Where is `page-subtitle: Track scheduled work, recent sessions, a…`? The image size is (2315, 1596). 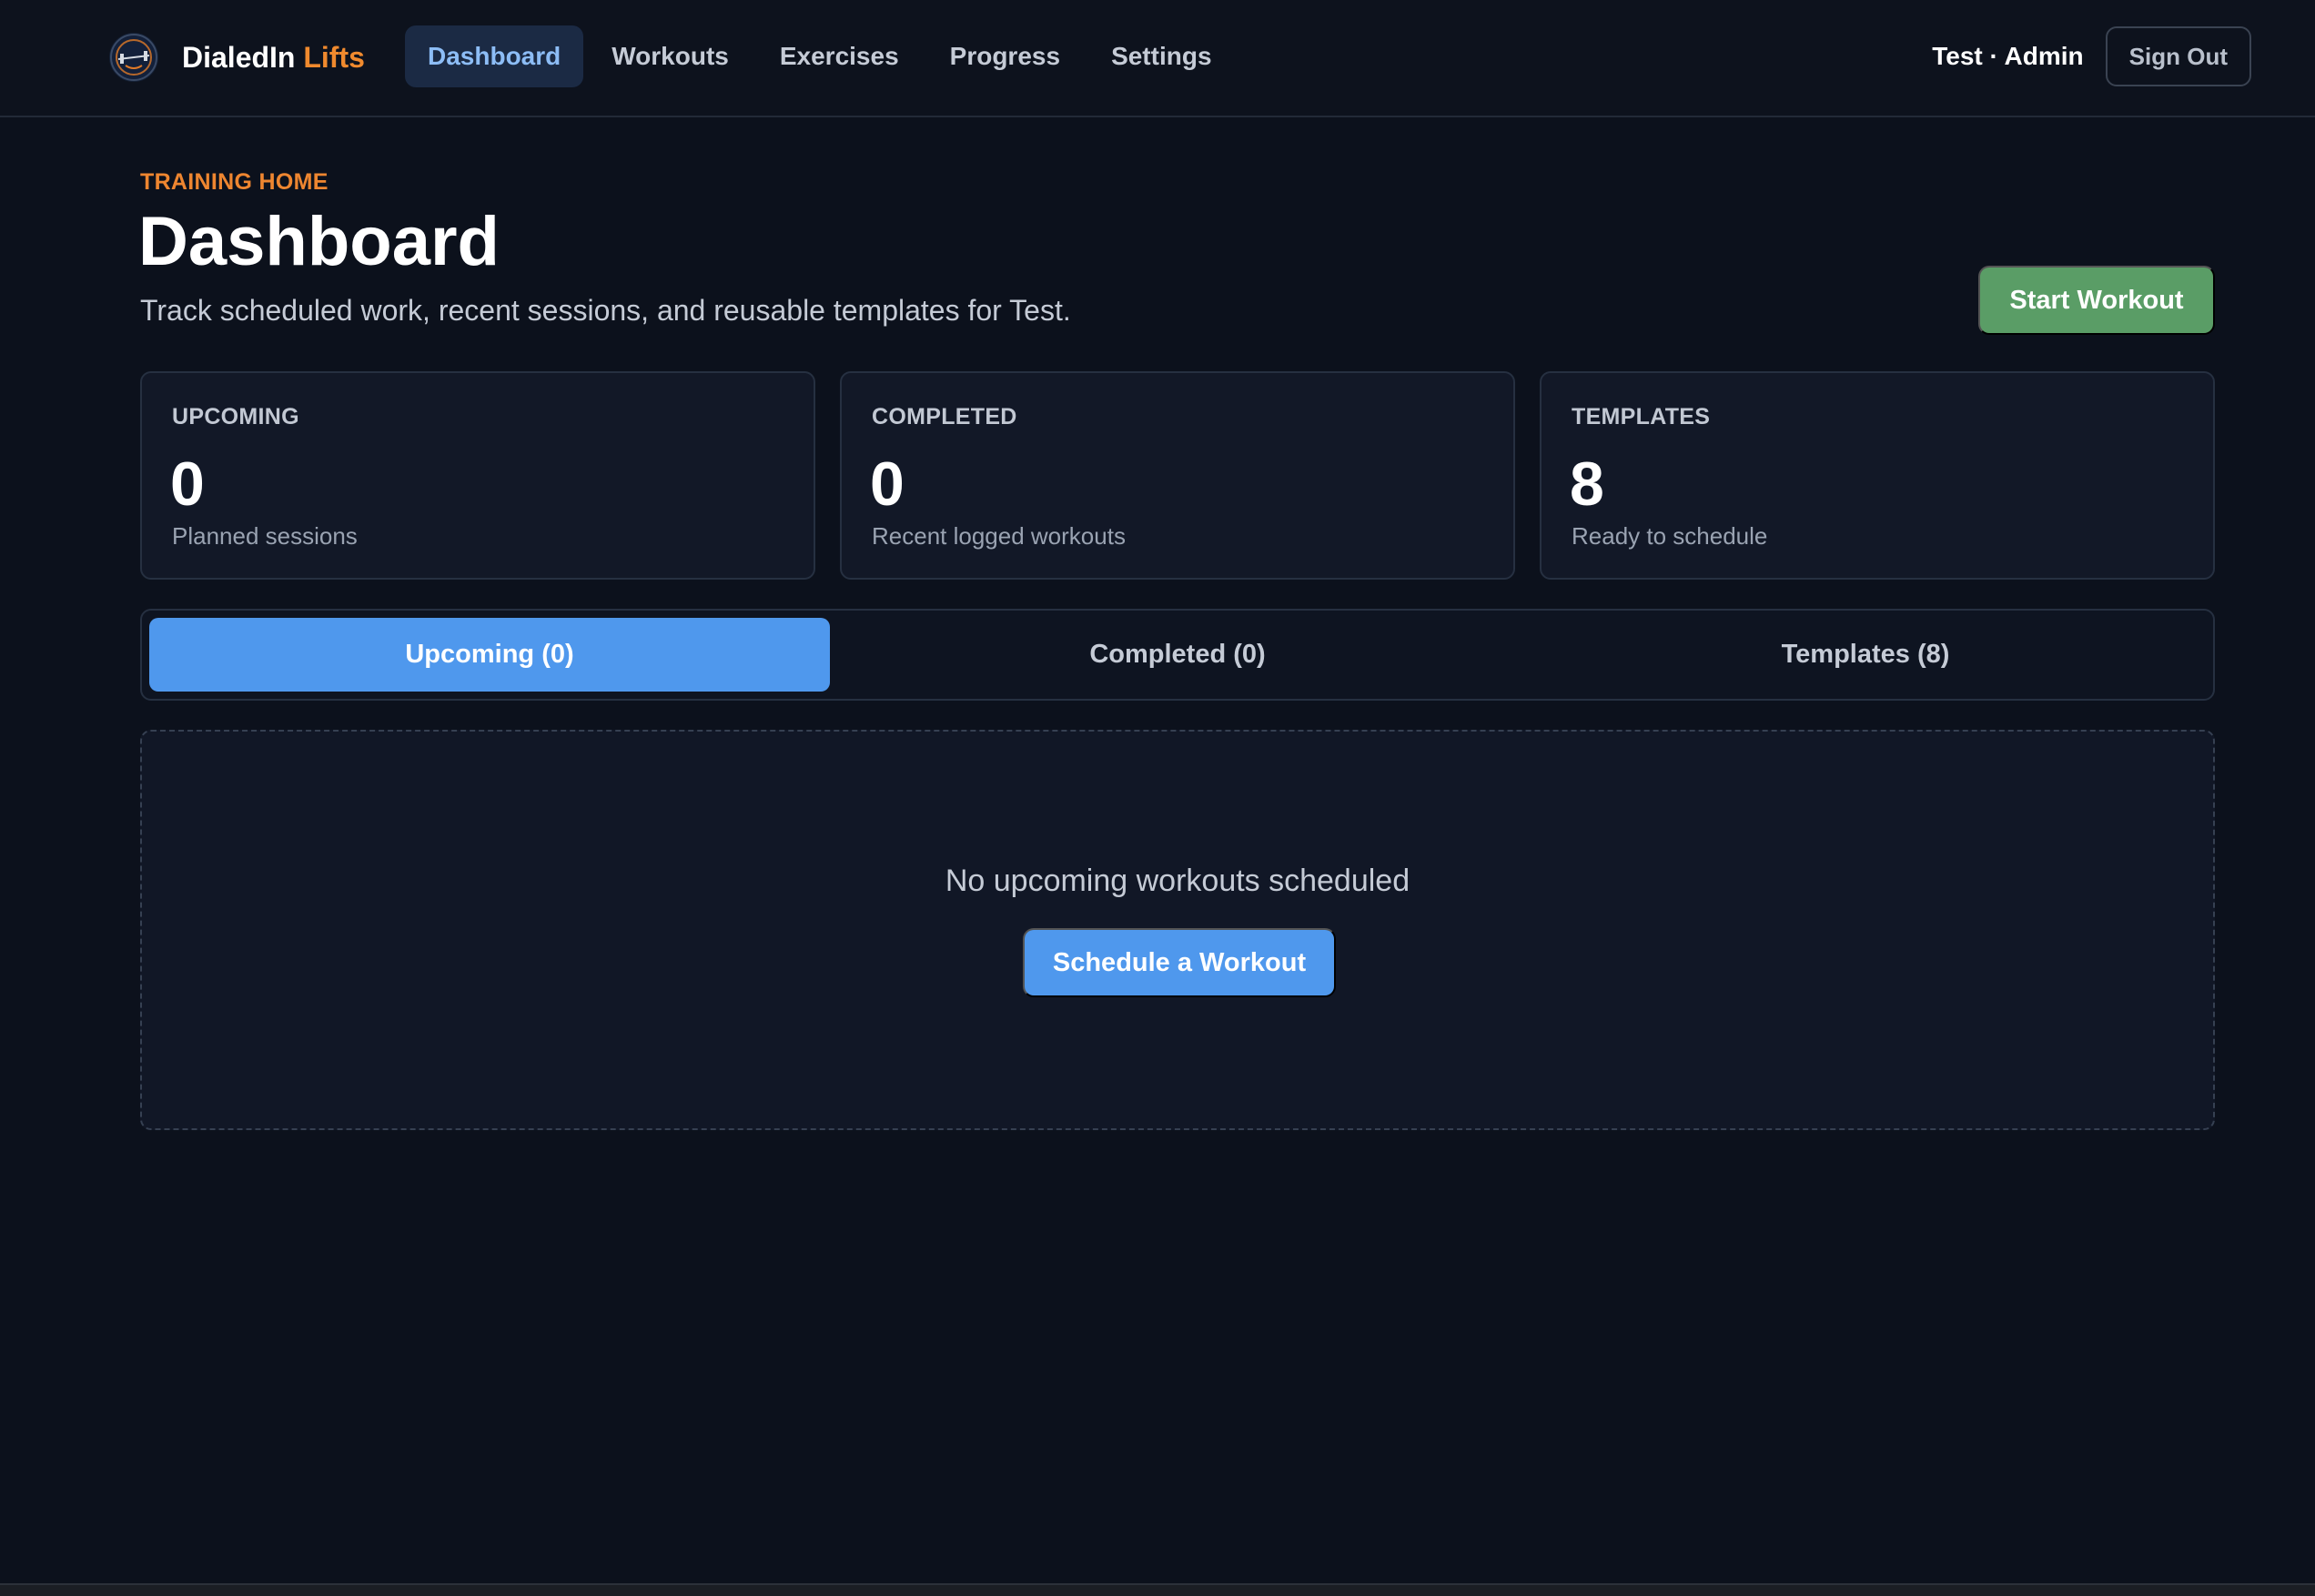
page-subtitle: Track scheduled work, recent sessions, a… is located at coordinates (605, 310).